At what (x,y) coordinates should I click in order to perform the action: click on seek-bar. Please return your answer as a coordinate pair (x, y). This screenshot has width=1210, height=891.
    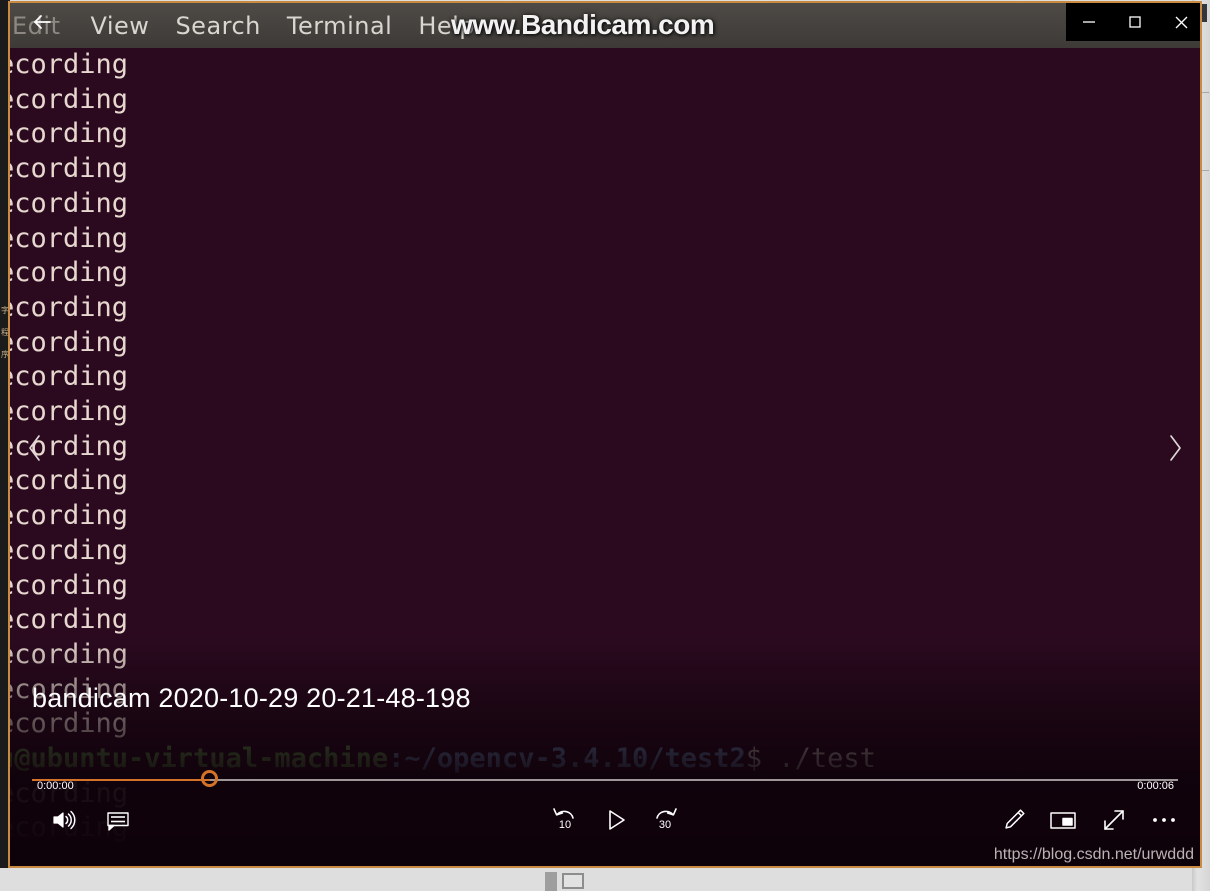
    Looking at the image, I should click on (605, 778).